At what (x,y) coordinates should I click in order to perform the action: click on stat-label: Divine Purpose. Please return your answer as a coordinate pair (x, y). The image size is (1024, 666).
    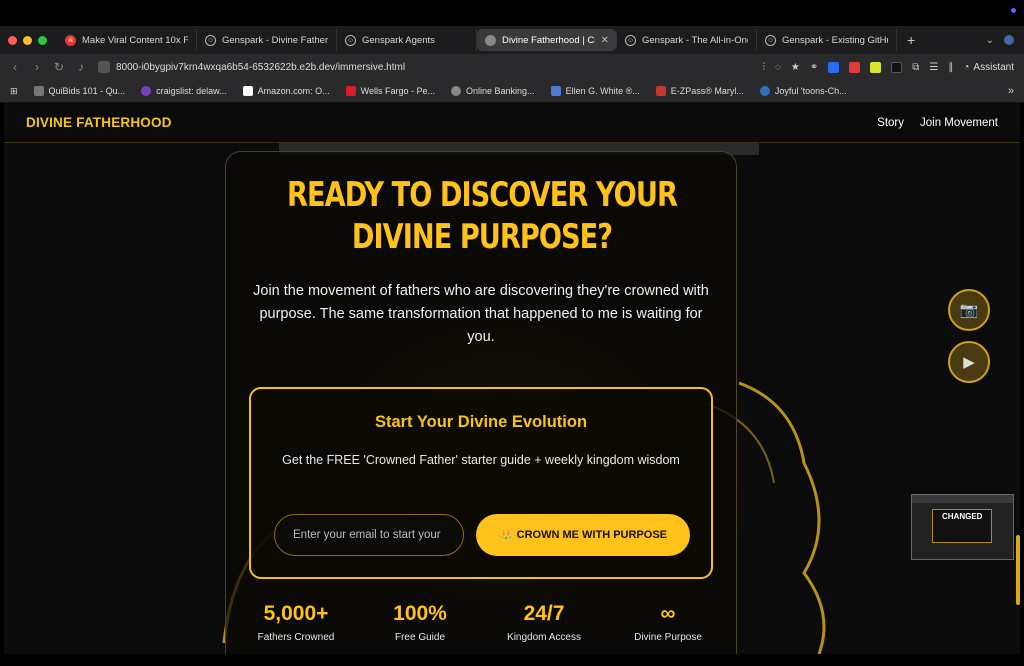
    Looking at the image, I should click on (668, 637).